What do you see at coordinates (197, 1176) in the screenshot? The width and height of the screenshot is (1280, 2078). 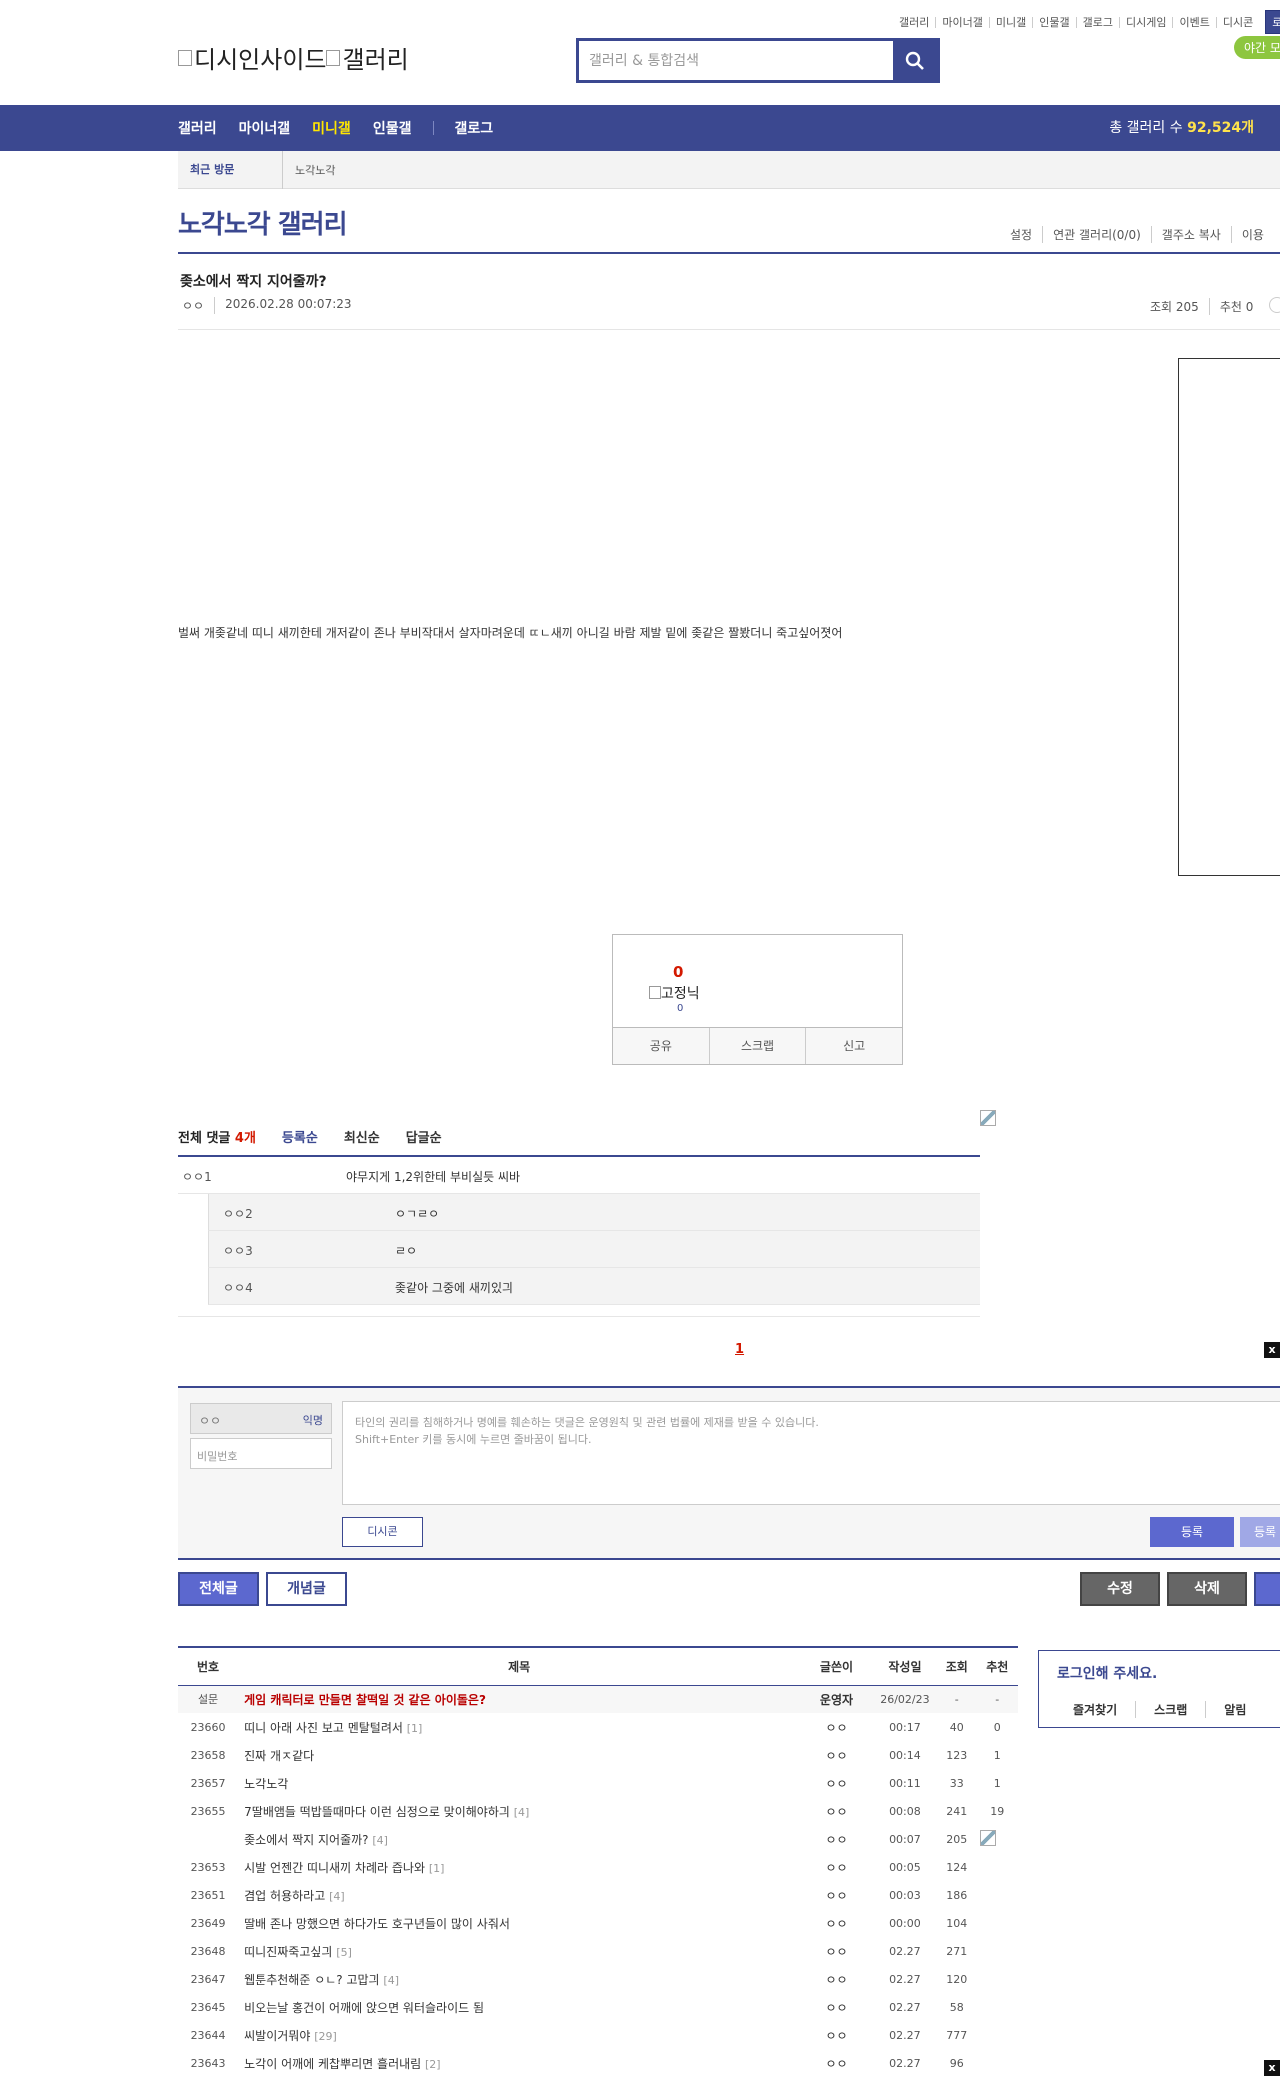 I see `comment-nick: ㅇㅇ1` at bounding box center [197, 1176].